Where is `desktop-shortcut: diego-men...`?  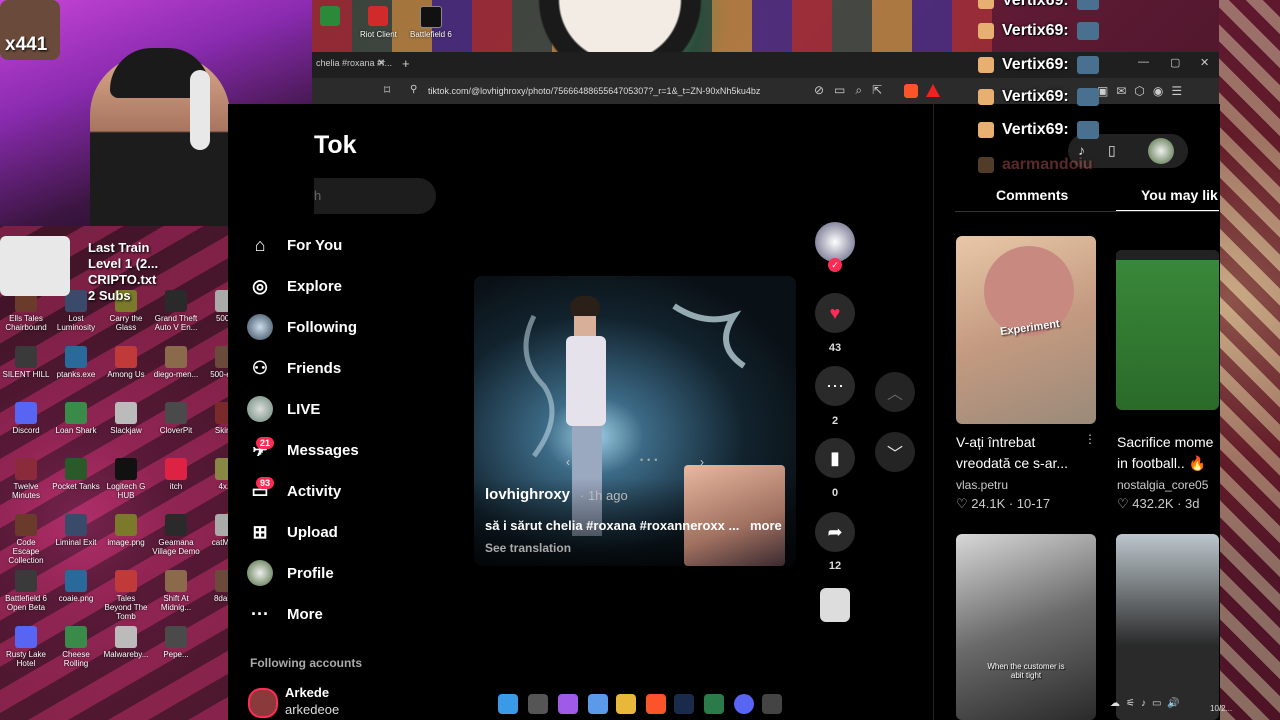 desktop-shortcut: diego-men... is located at coordinates (176, 362).